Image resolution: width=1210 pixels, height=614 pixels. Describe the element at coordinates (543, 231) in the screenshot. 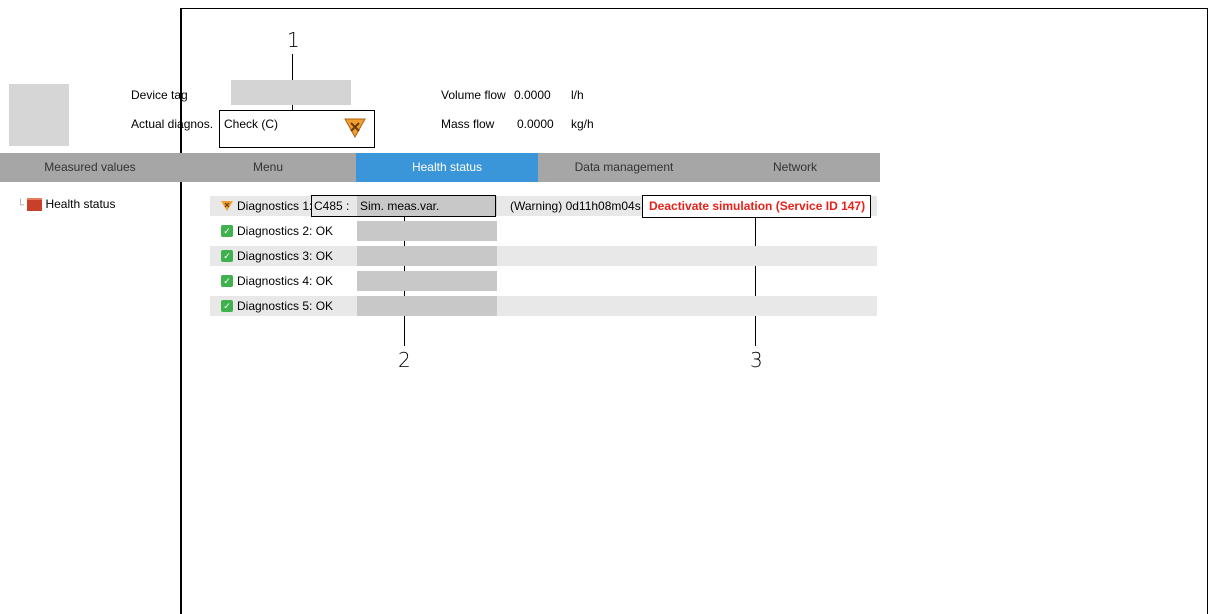

I see `diagnostics-row-2: ✓ Diagnostics 2: OK` at that location.